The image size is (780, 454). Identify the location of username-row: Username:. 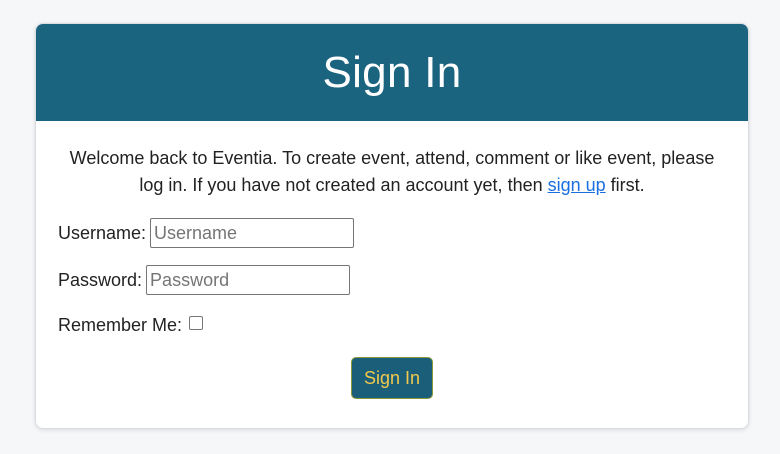
(392, 233).